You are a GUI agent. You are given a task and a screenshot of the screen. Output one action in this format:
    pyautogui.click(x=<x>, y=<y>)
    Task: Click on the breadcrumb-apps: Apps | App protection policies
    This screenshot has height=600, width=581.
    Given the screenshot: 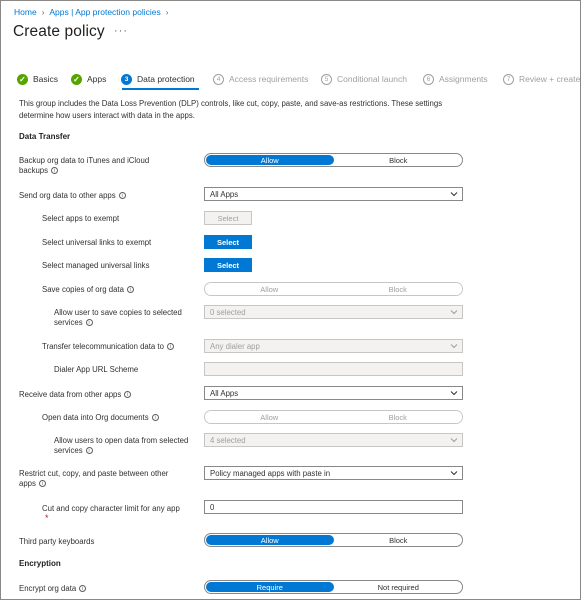 What is the action you would take?
    pyautogui.click(x=104, y=12)
    